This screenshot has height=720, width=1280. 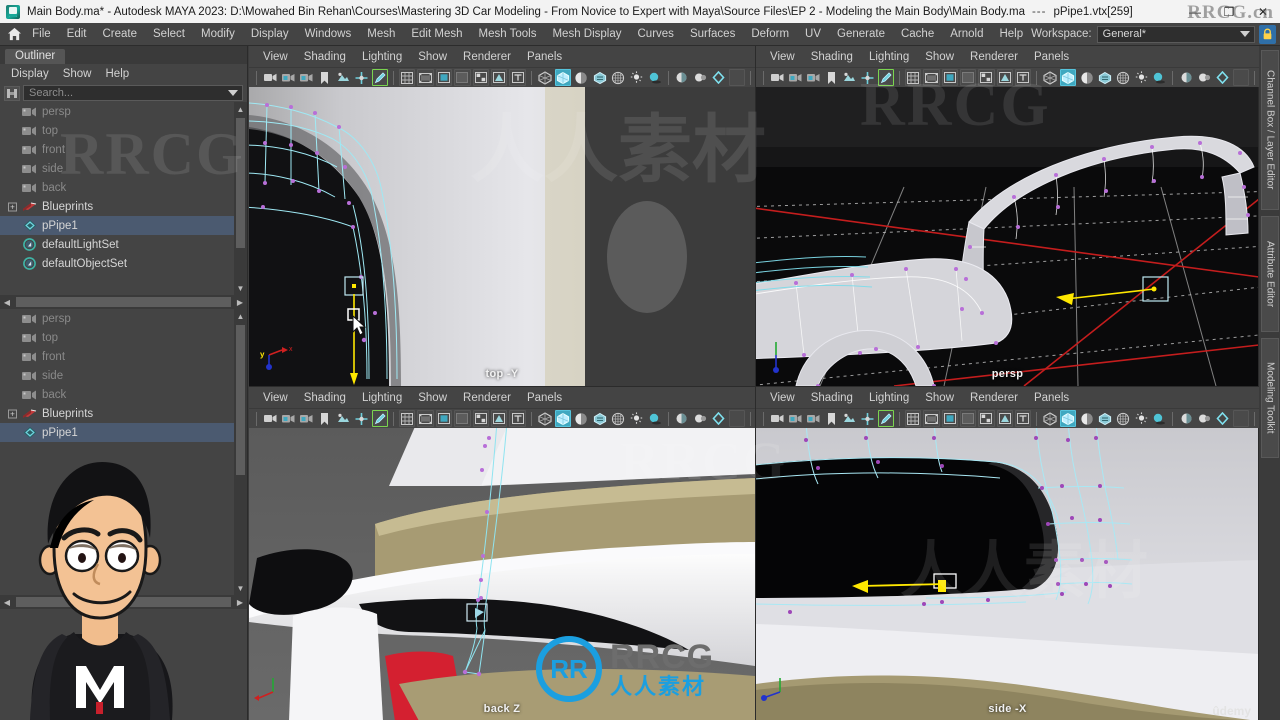 What do you see at coordinates (77, 74) in the screenshot?
I see `outliner-menu-show: Show` at bounding box center [77, 74].